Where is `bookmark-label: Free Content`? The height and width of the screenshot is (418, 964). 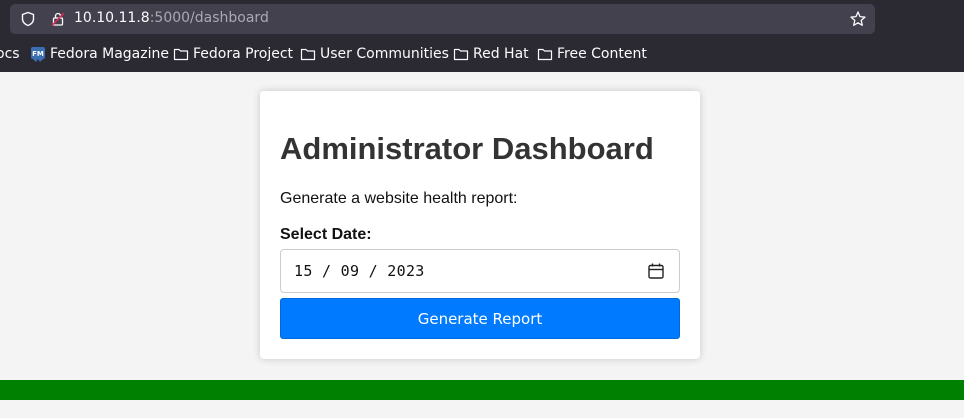
bookmark-label: Free Content is located at coordinates (602, 54).